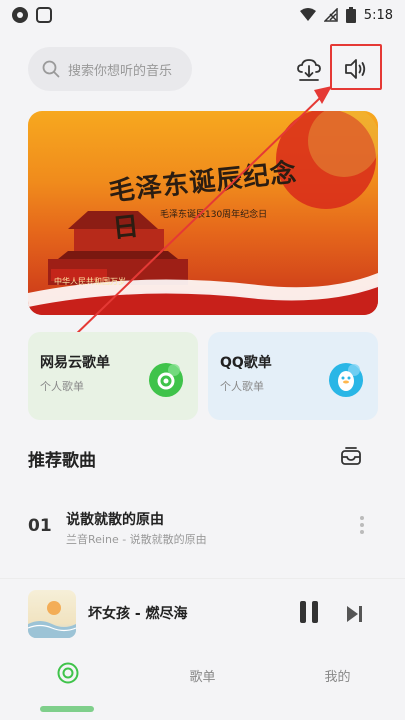 The height and width of the screenshot is (720, 405). What do you see at coordinates (346, 382) in the screenshot?
I see `qq-penguin-logo-icon` at bounding box center [346, 382].